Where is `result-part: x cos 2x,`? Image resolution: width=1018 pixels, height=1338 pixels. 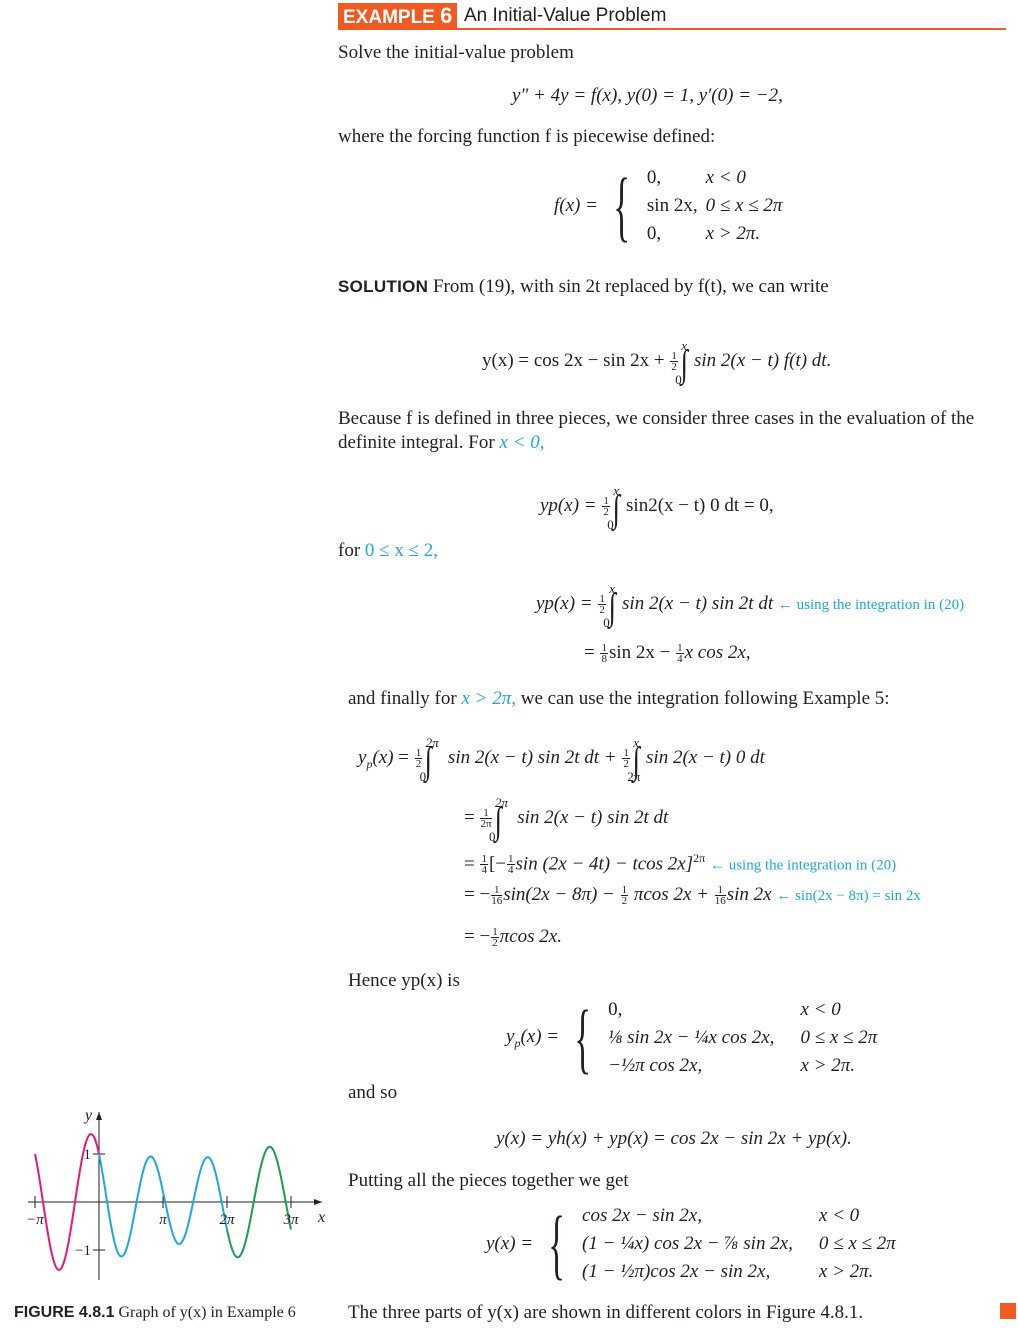
result-part: x cos 2x, is located at coordinates (717, 652).